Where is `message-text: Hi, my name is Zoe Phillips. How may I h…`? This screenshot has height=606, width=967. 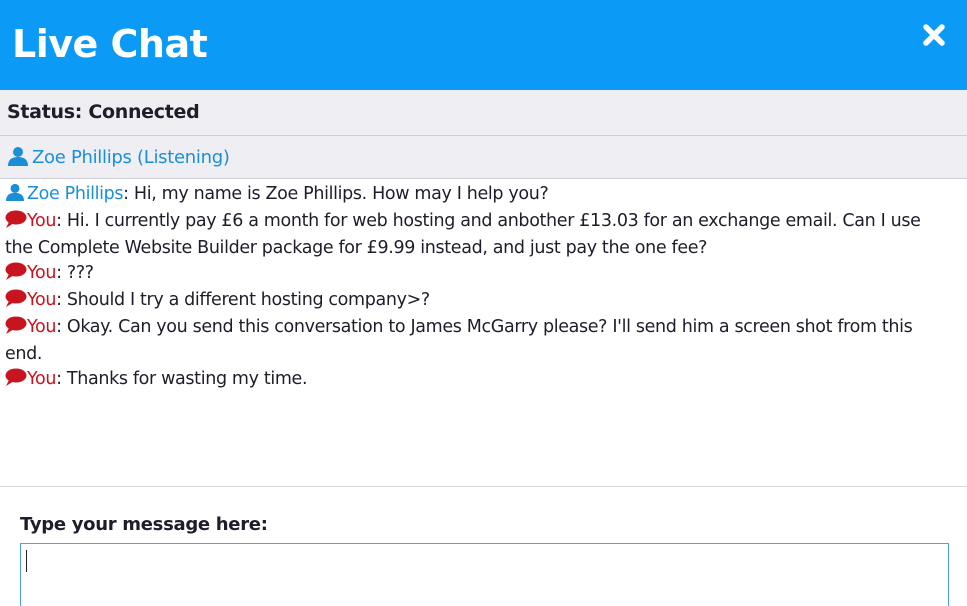
message-text: Hi, my name is Zoe Phillips. How may I h… is located at coordinates (341, 194).